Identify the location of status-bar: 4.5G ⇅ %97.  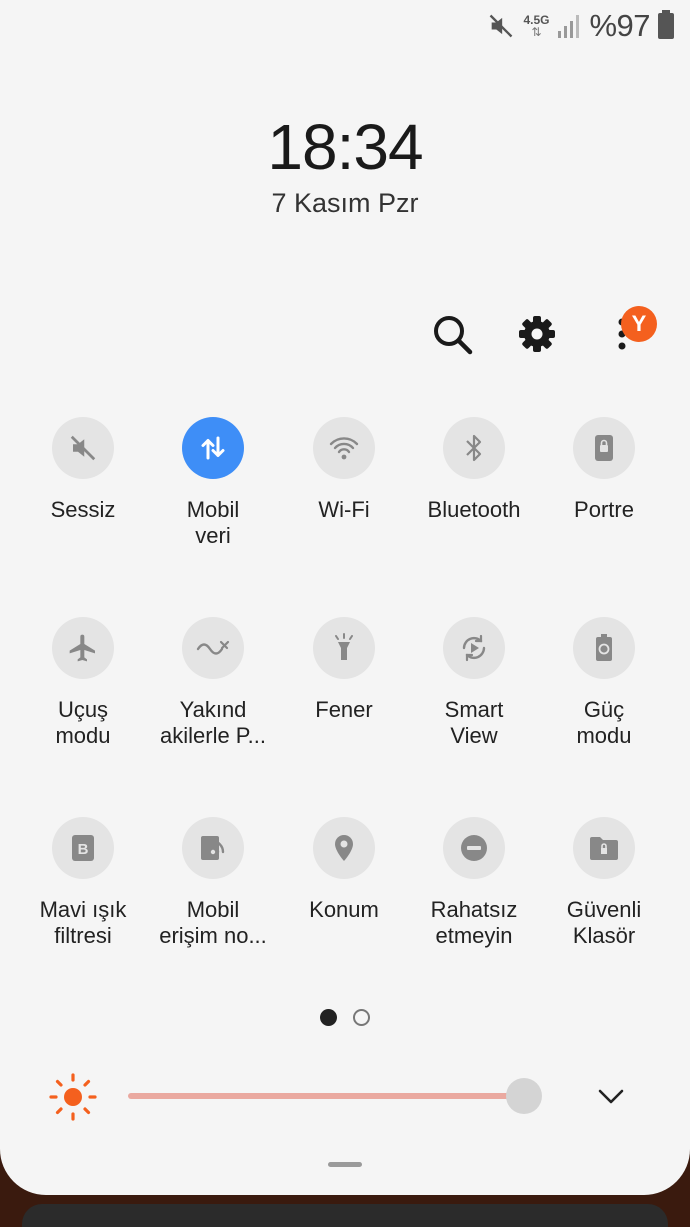
(580, 26).